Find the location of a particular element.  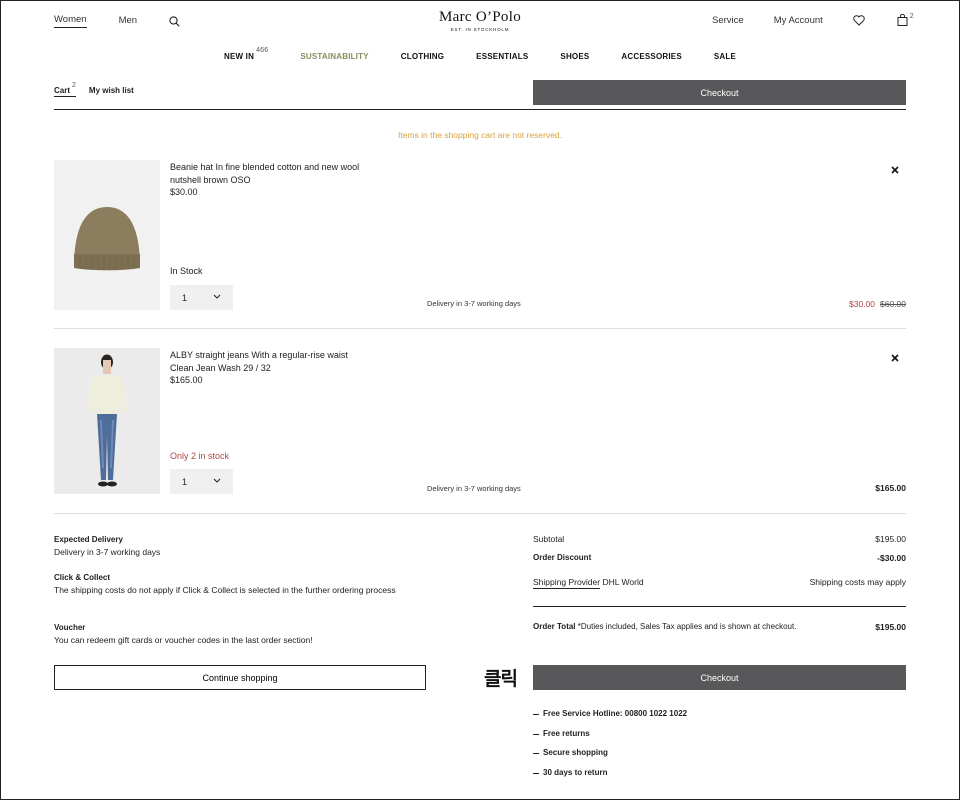

item-1-sale-price: $30.00 is located at coordinates (862, 304).